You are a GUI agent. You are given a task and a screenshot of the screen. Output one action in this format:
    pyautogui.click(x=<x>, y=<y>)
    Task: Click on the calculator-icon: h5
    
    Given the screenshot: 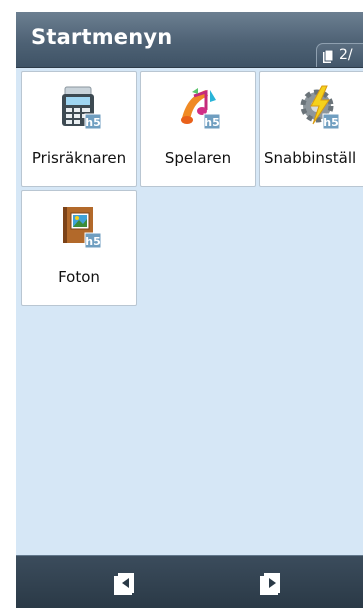 What is the action you would take?
    pyautogui.click(x=82, y=108)
    